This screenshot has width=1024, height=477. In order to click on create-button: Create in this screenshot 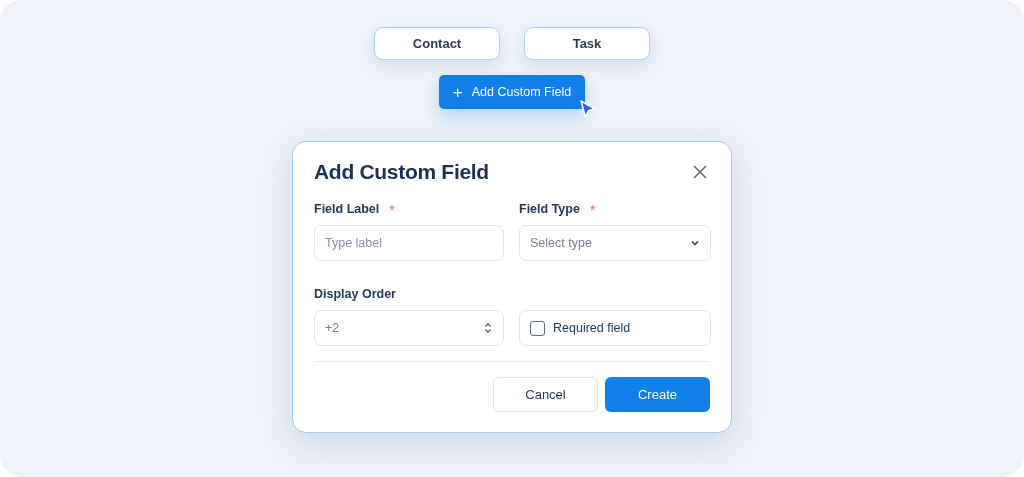, I will do `click(657, 394)`.